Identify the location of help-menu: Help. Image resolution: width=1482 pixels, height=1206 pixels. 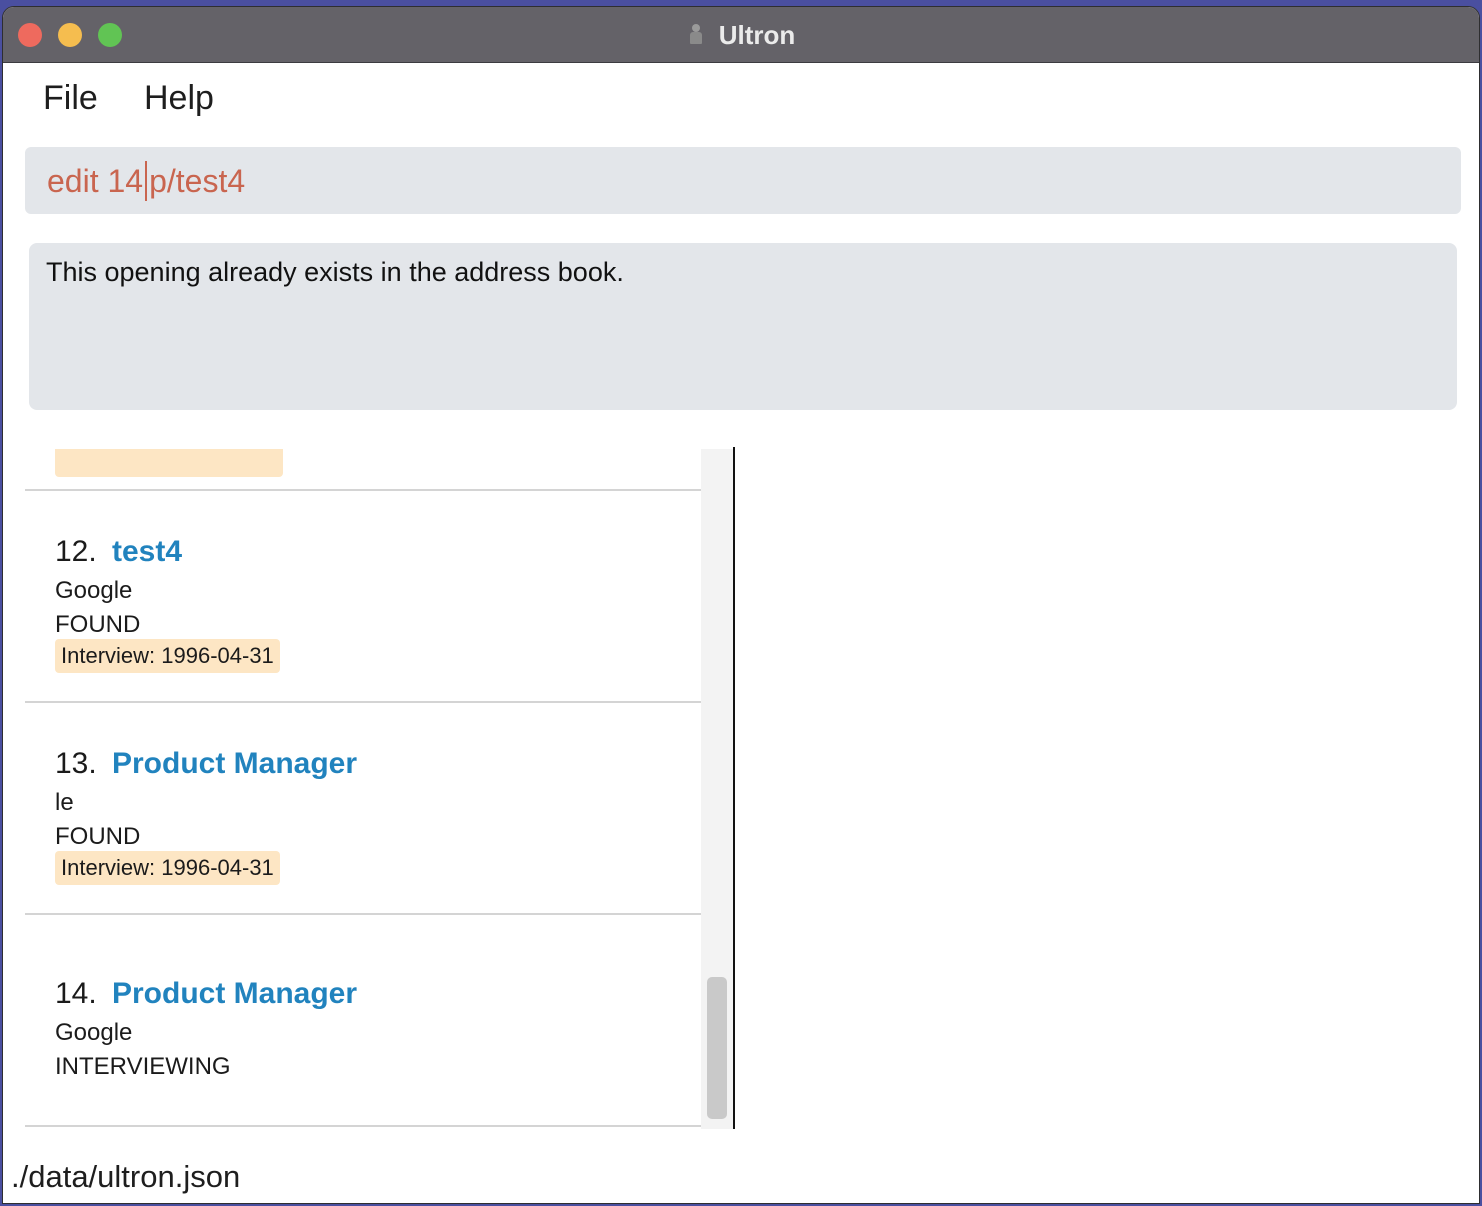
(179, 98).